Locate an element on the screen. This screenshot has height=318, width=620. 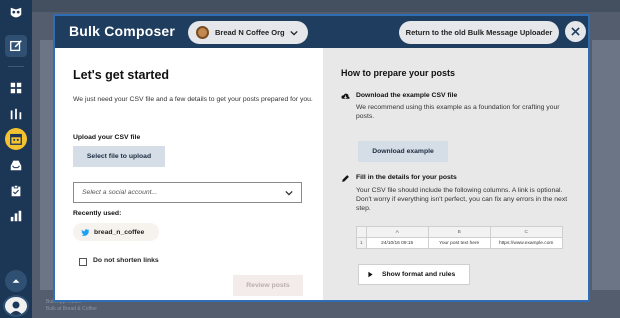
close-button is located at coordinates (575, 31).